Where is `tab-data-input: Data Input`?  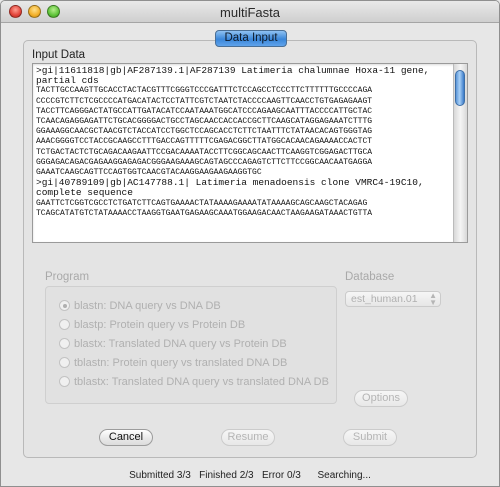
tab-data-input: Data Input is located at coordinates (251, 38).